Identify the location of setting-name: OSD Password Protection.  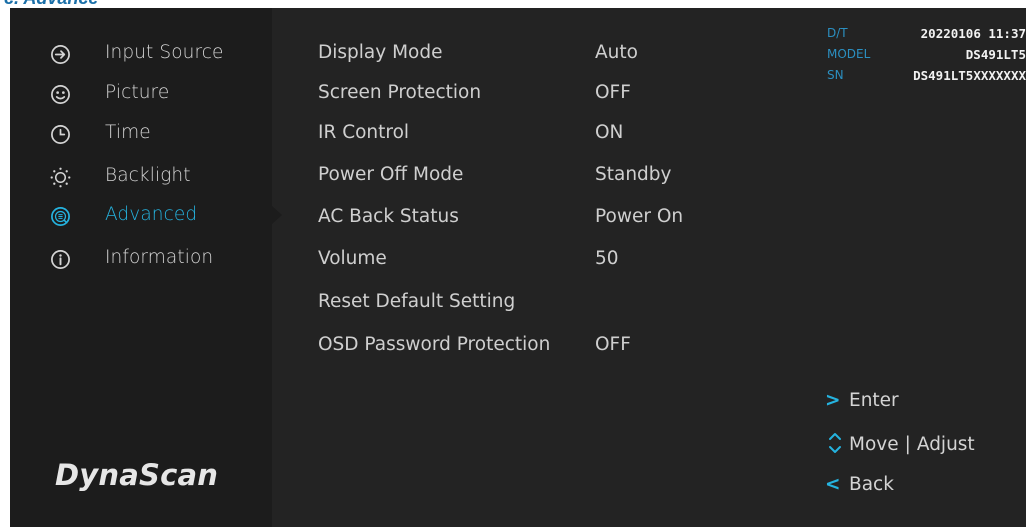
(434, 344).